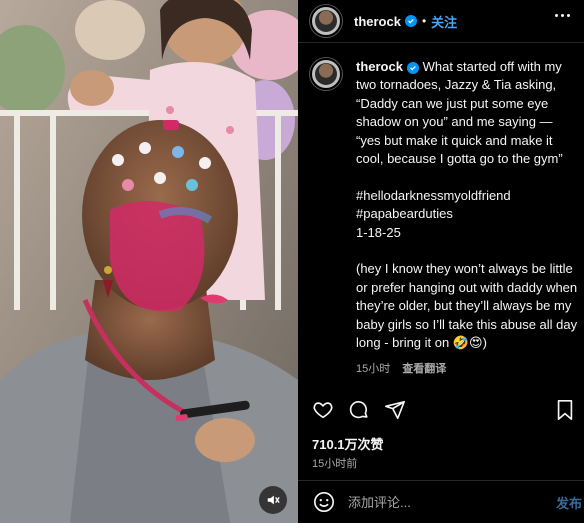 Image resolution: width=584 pixels, height=523 pixels. I want to click on post-time: 15小时前, so click(335, 464).